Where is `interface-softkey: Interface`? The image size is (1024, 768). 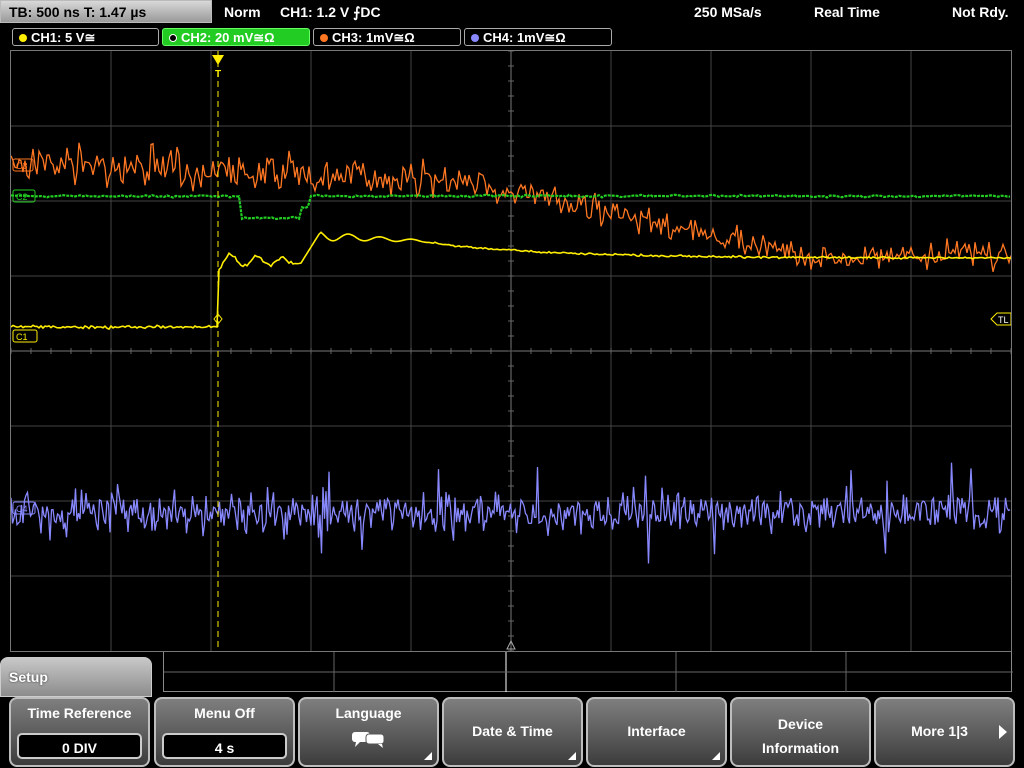 interface-softkey: Interface is located at coordinates (656, 732).